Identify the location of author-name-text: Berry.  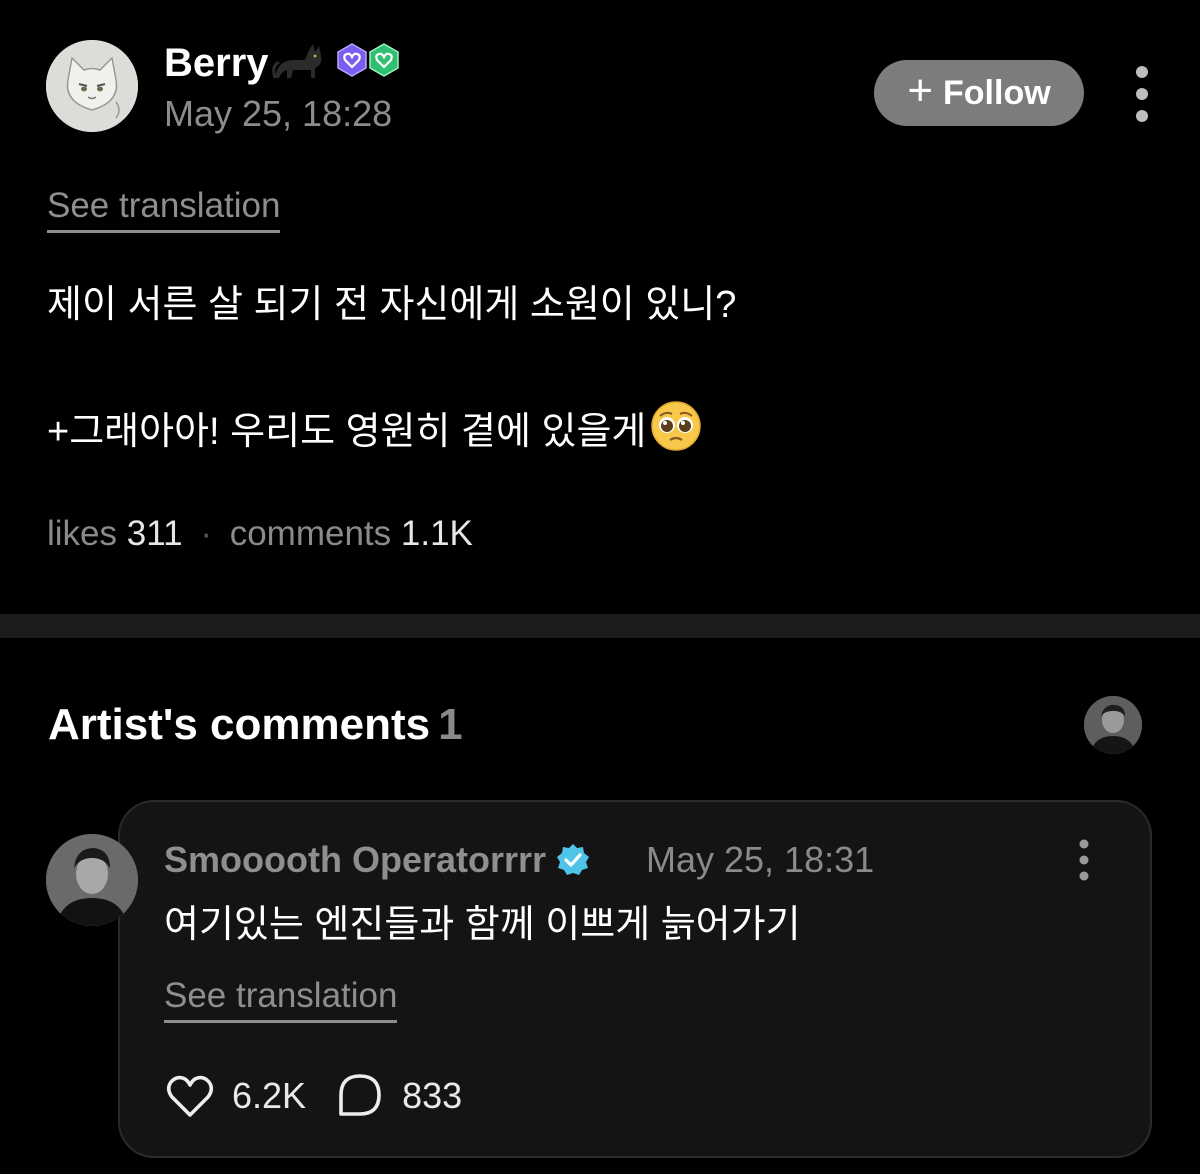
(216, 63).